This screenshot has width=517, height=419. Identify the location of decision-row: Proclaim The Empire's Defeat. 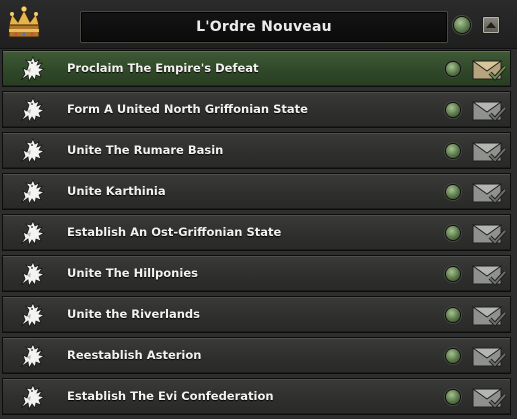
(256, 68).